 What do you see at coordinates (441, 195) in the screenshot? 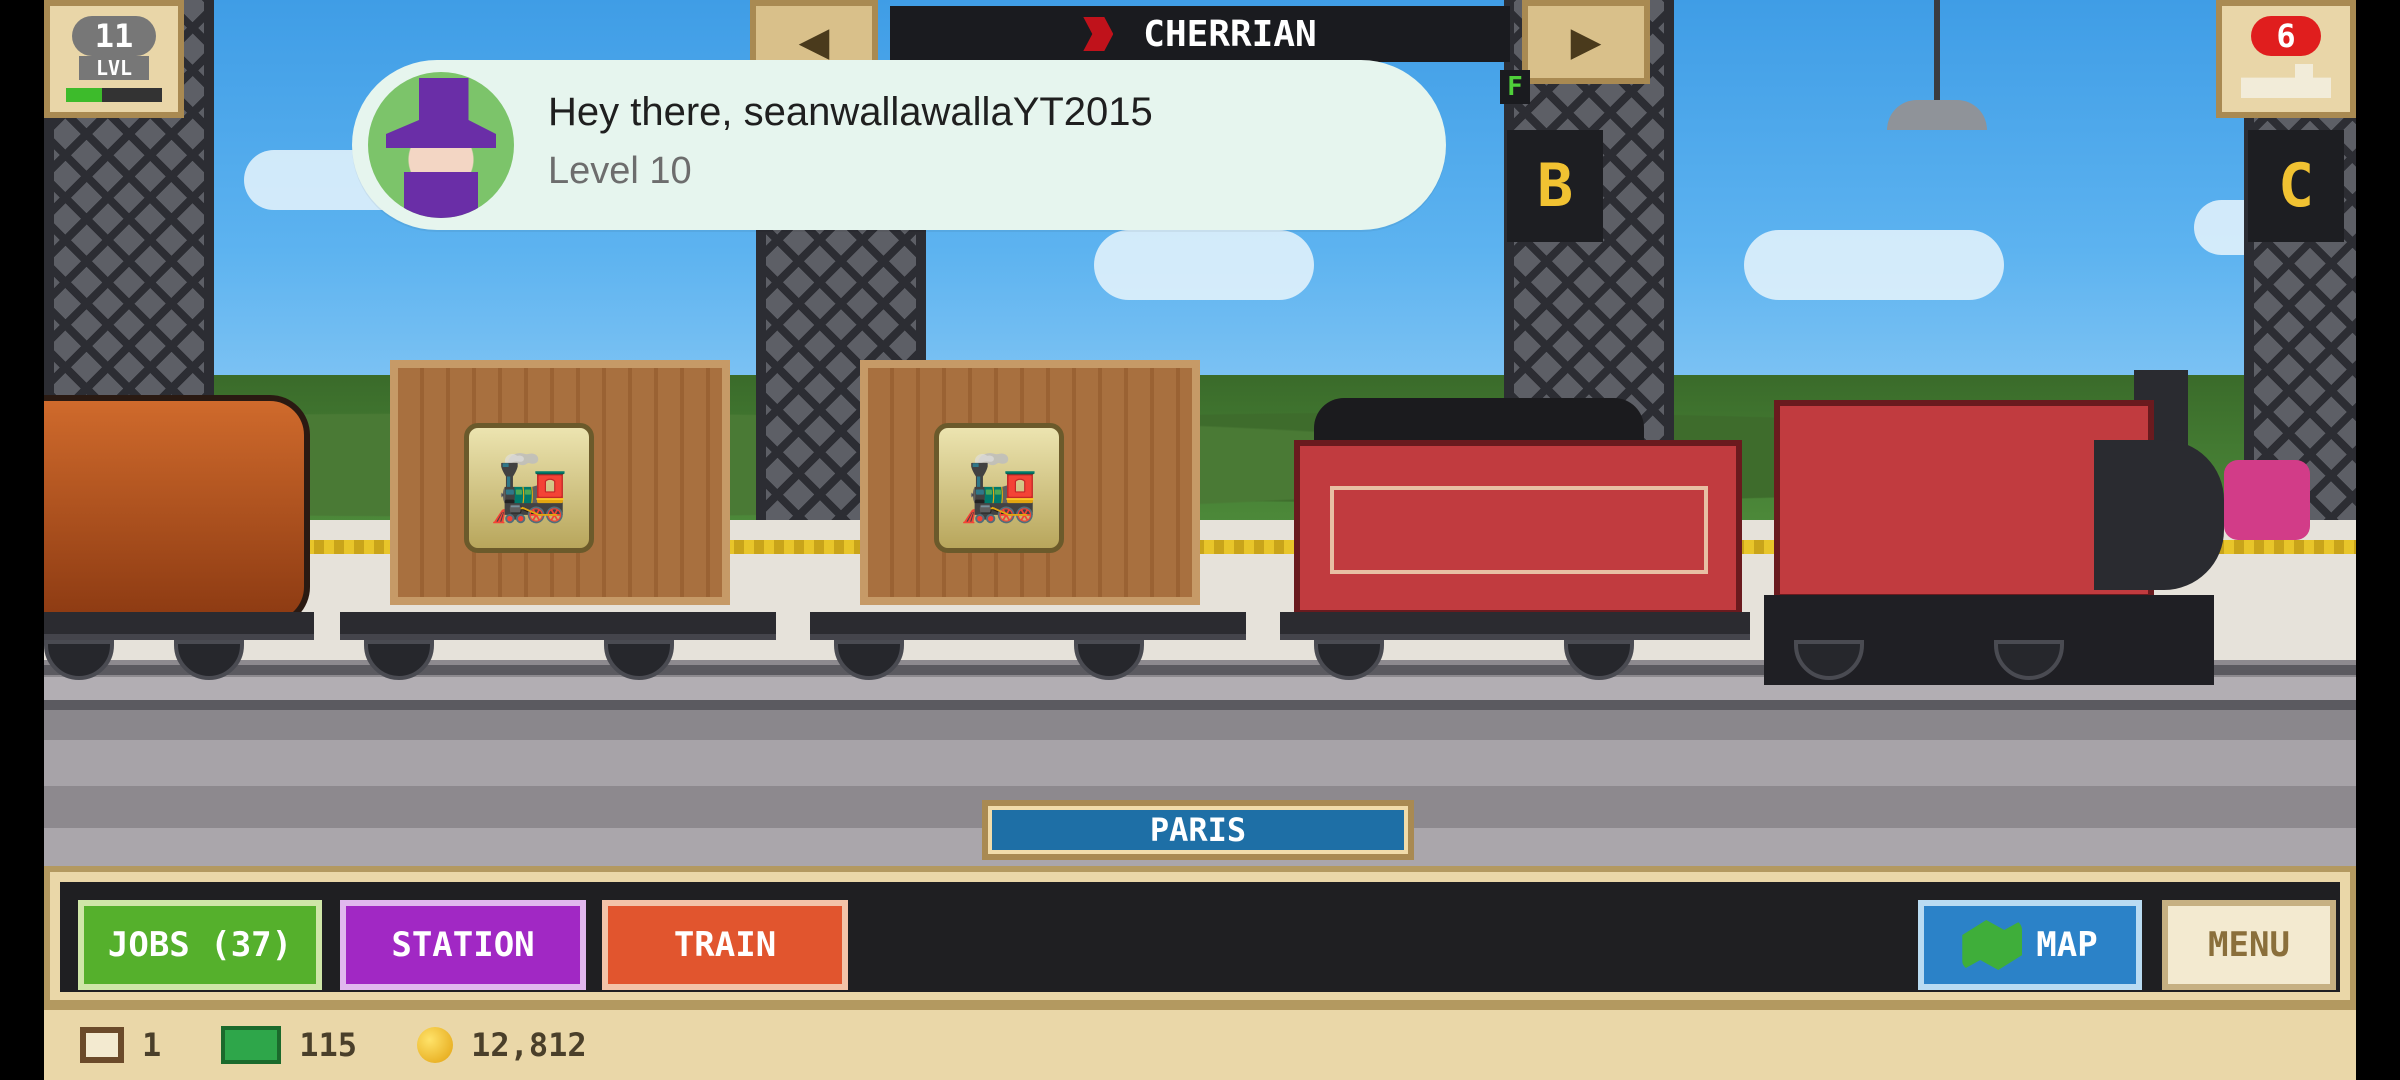
I see `robe` at bounding box center [441, 195].